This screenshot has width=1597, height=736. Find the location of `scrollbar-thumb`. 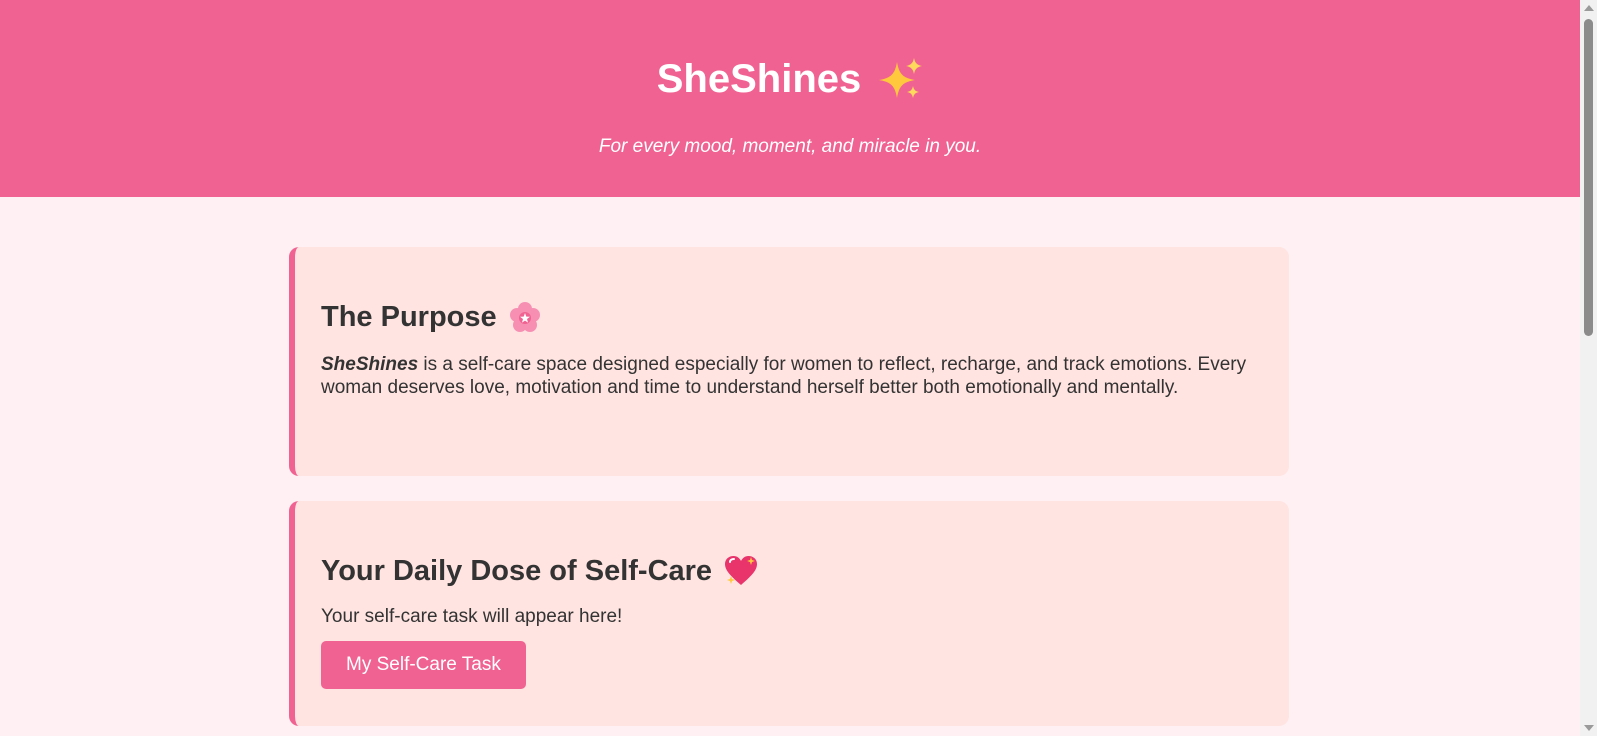

scrollbar-thumb is located at coordinates (1588, 177).